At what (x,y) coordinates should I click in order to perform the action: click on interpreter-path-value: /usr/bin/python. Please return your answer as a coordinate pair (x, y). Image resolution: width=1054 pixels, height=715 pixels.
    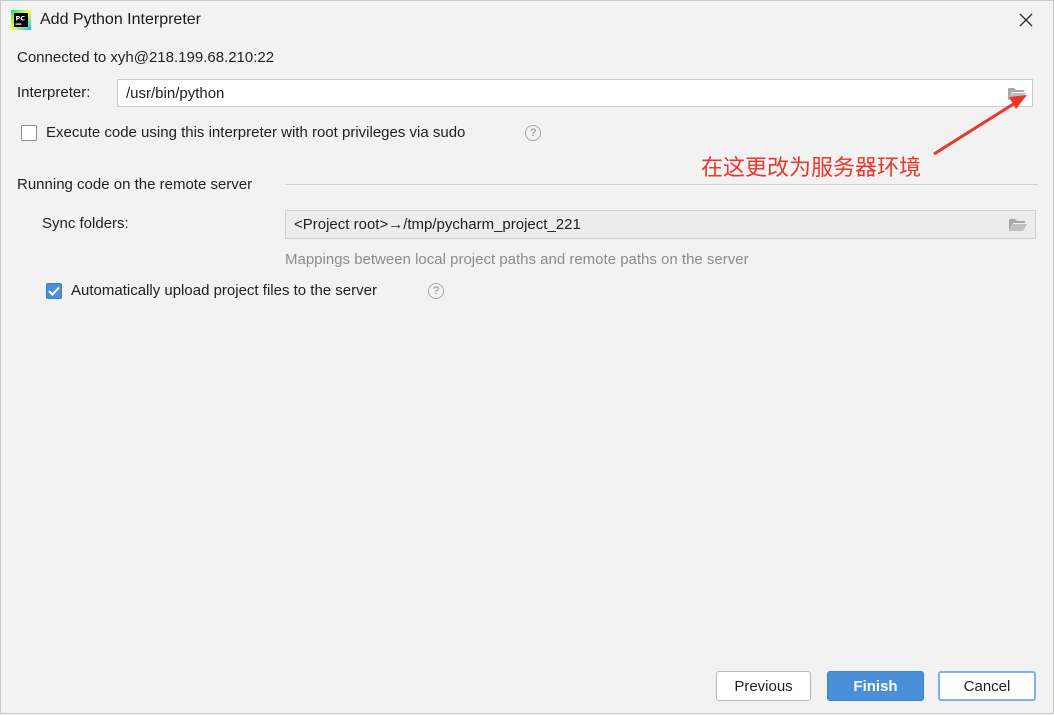
    Looking at the image, I should click on (175, 93).